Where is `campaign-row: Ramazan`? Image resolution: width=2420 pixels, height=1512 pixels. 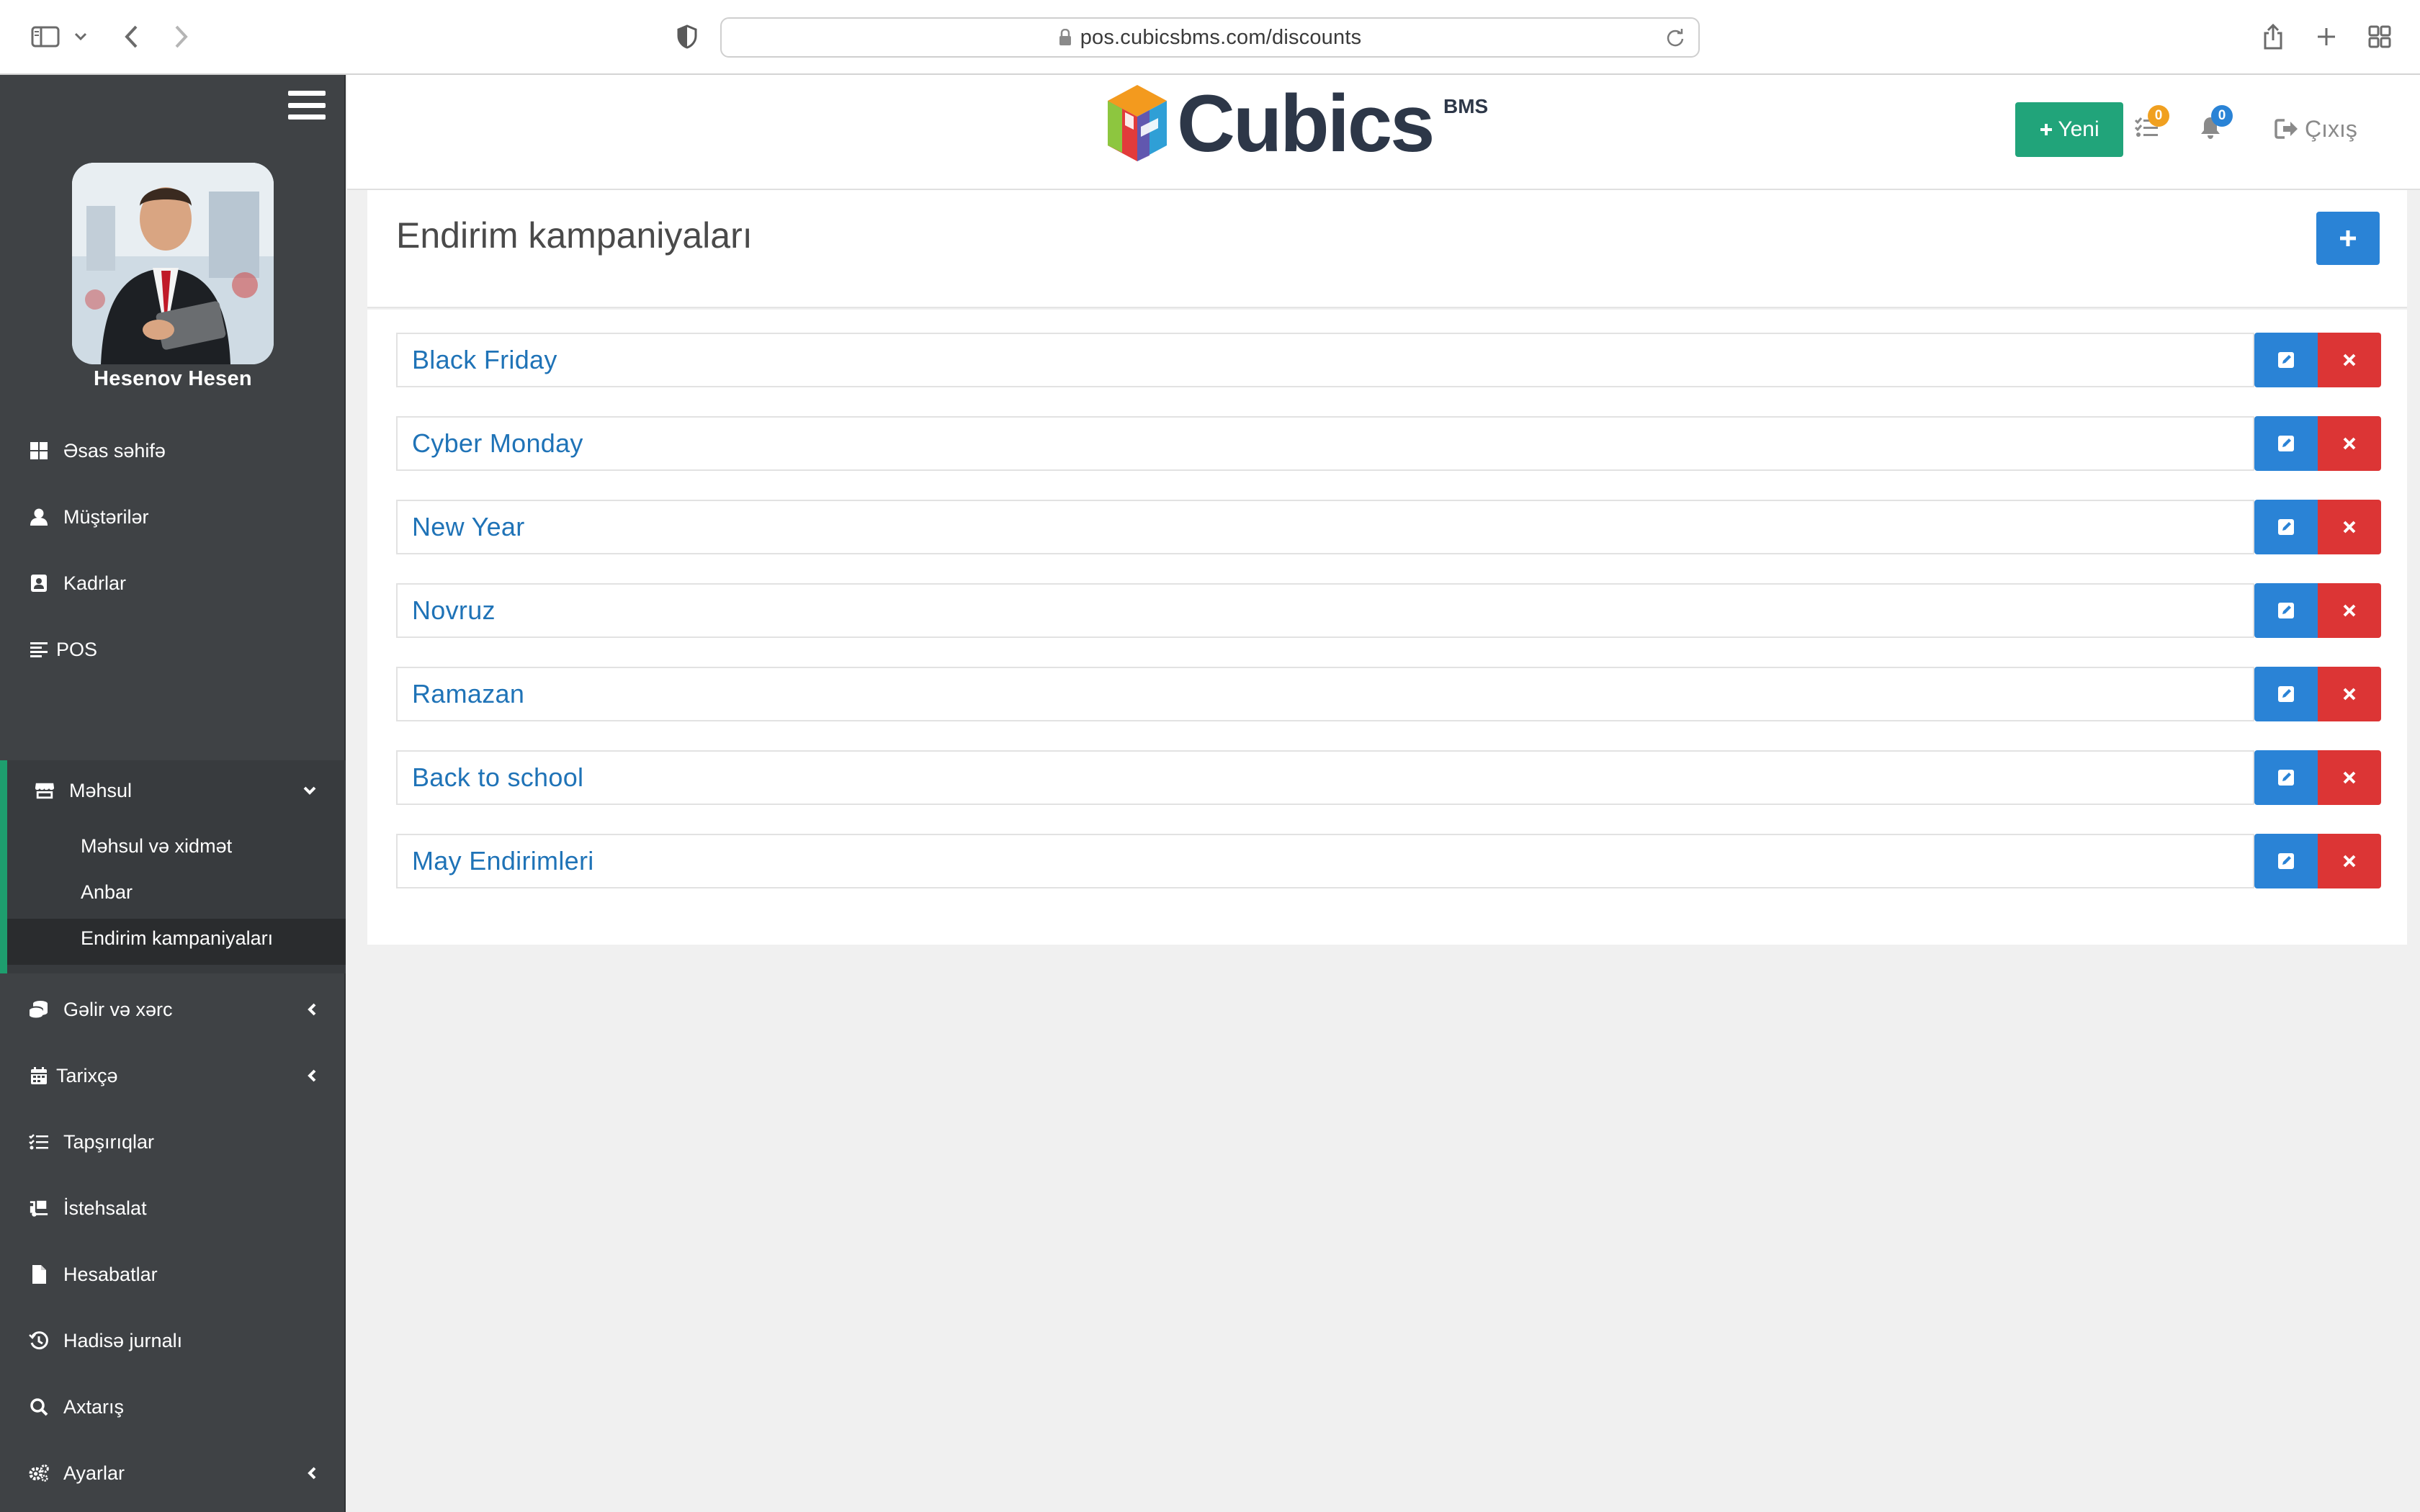 campaign-row: Ramazan is located at coordinates (1390, 694).